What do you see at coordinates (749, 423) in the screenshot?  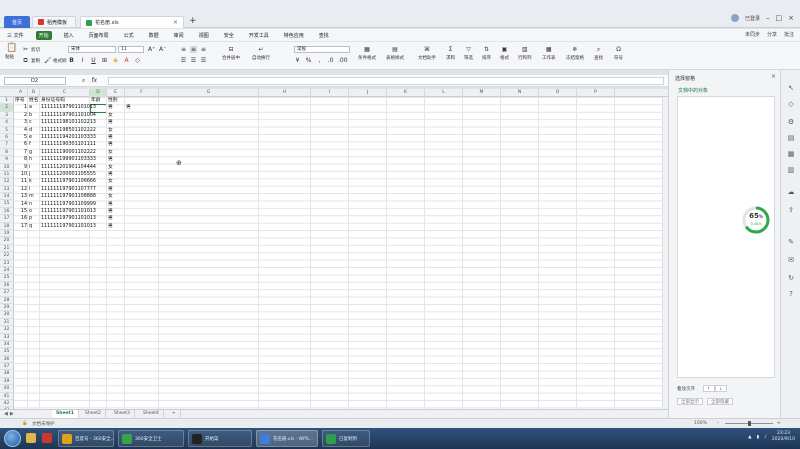 I see `zoom-slider` at bounding box center [749, 423].